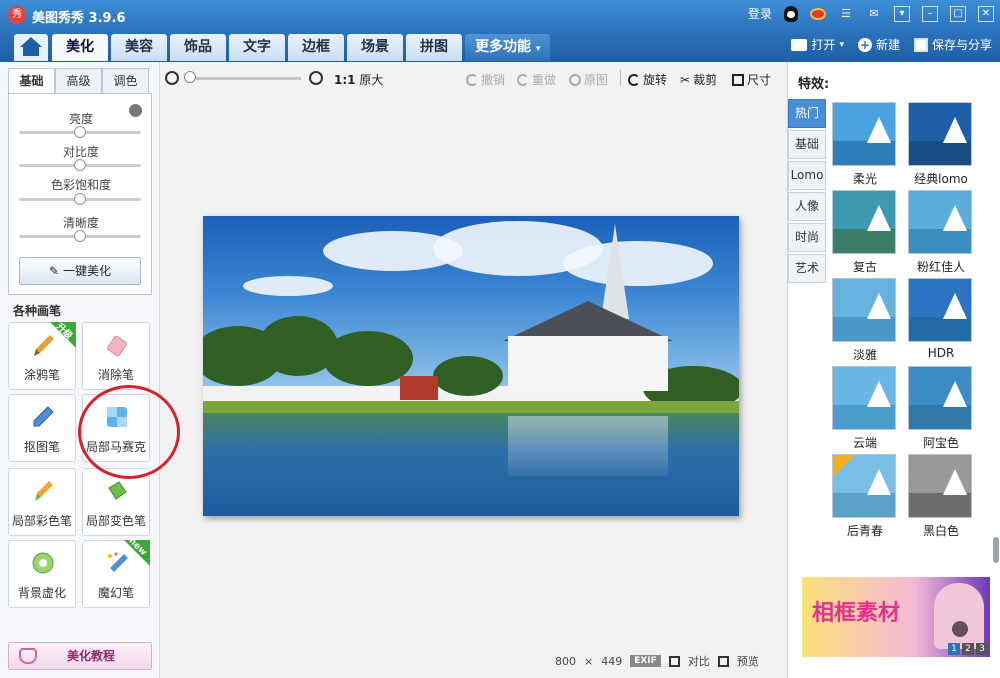  Describe the element at coordinates (940, 443) in the screenshot. I see `effect-name: 阿宝色` at that location.